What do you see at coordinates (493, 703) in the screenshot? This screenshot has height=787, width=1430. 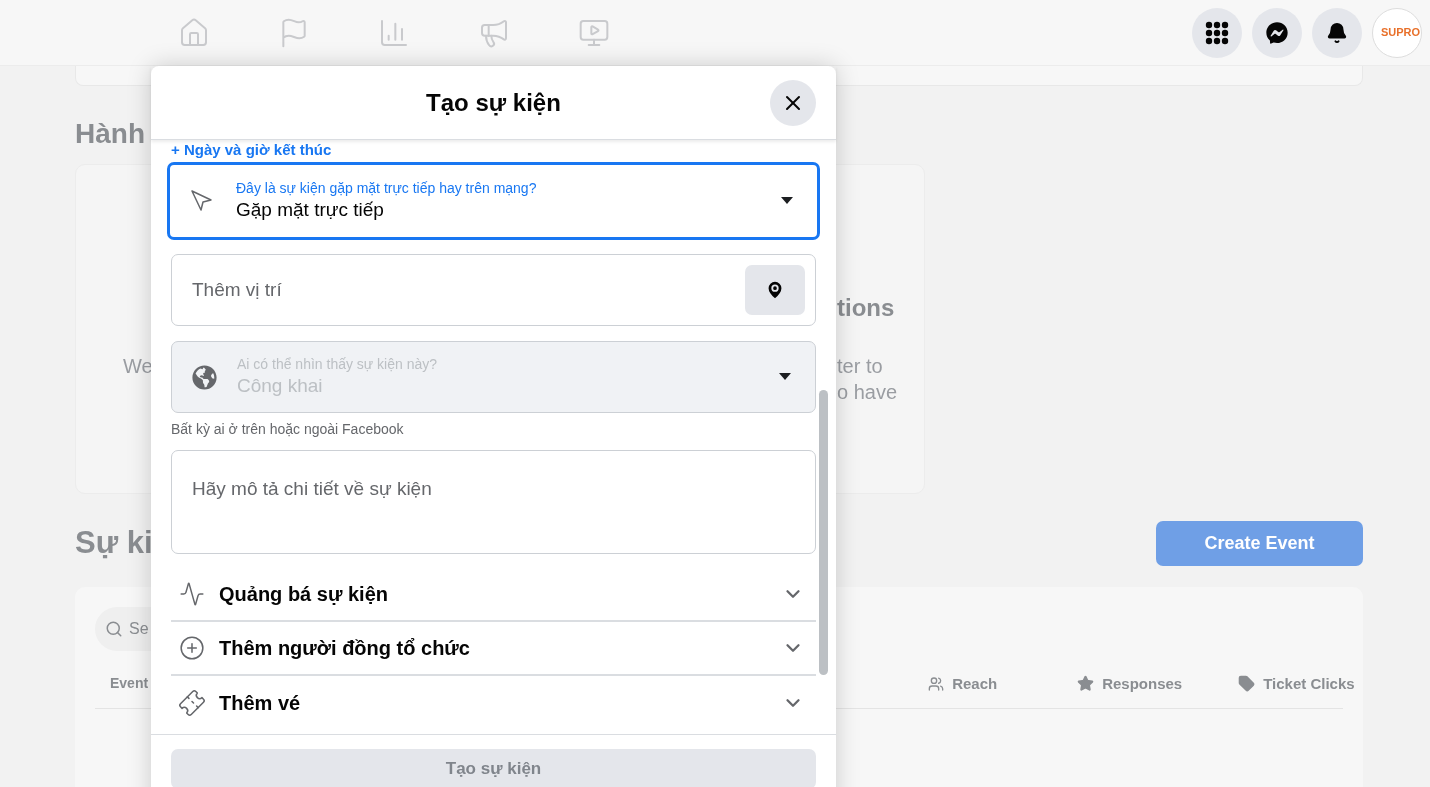 I see `accordion-row: Thêm vé` at bounding box center [493, 703].